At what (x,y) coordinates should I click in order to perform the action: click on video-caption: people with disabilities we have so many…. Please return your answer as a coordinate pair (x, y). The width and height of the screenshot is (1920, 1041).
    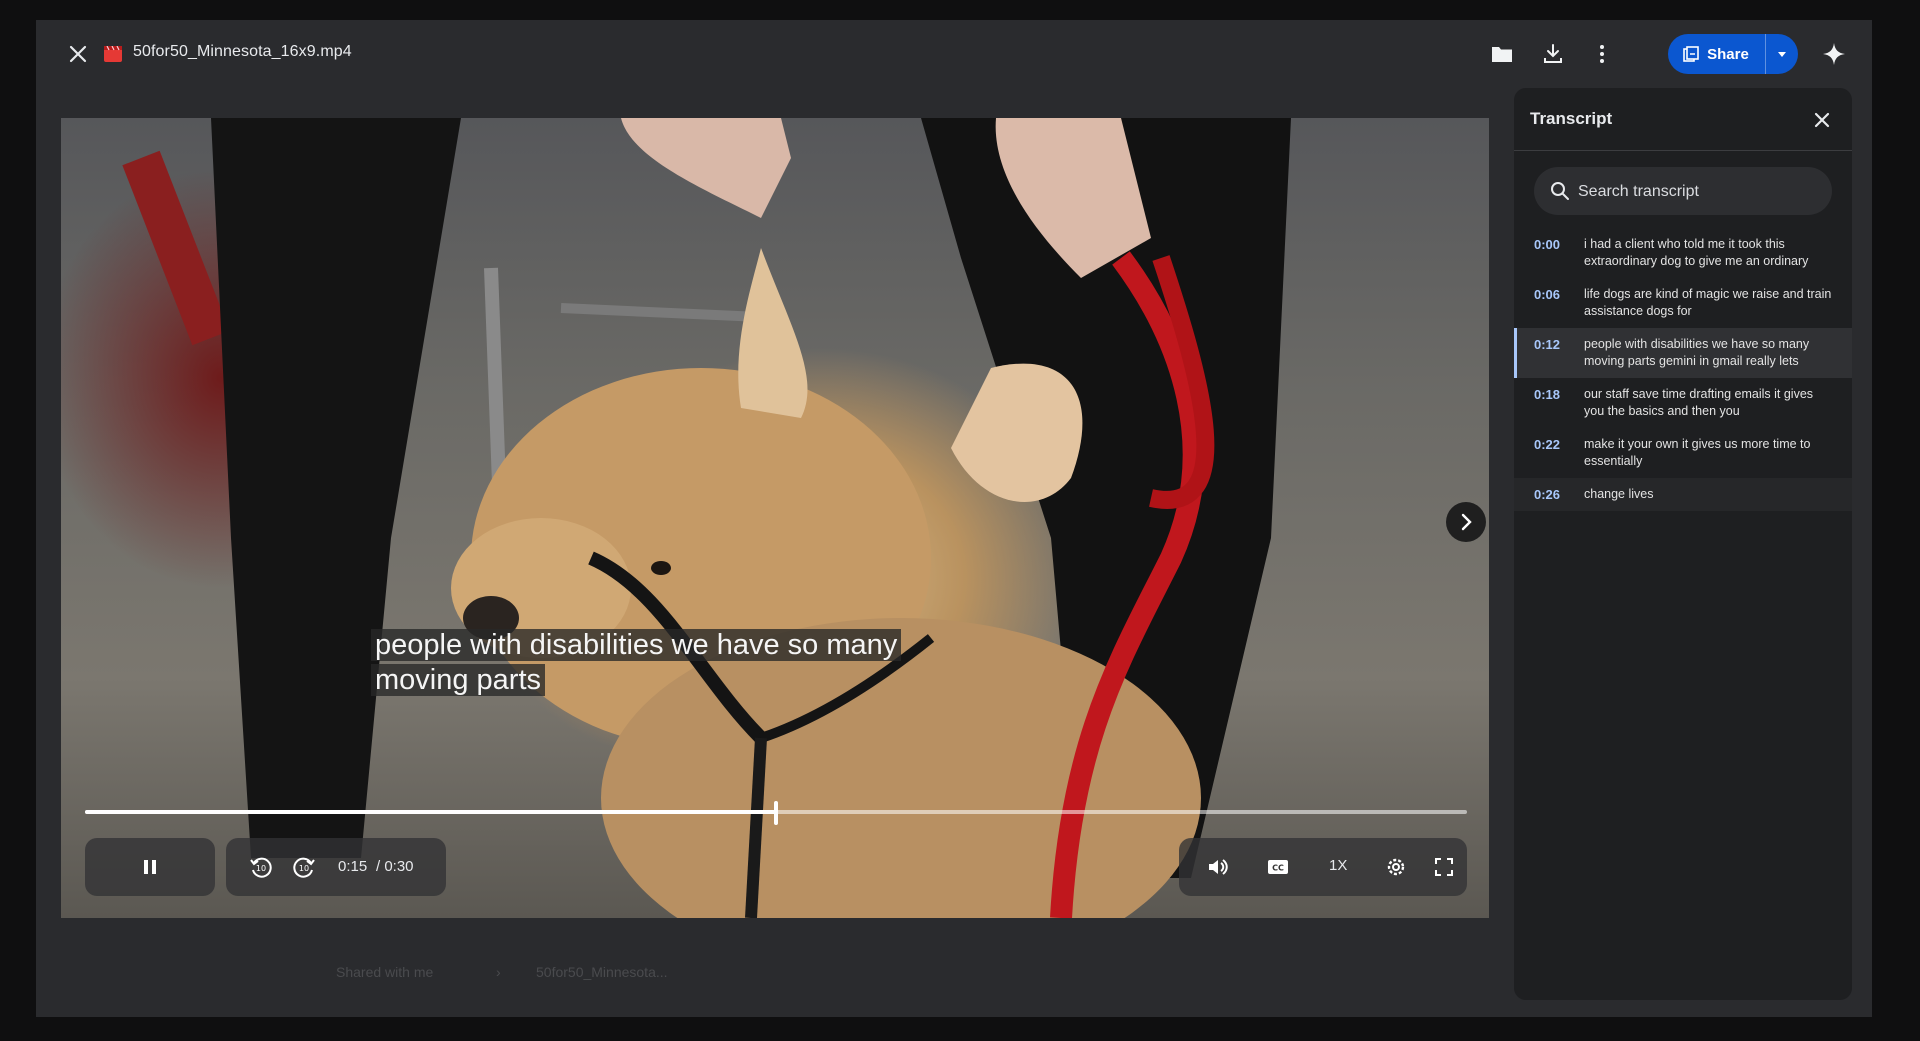
    Looking at the image, I should click on (636, 663).